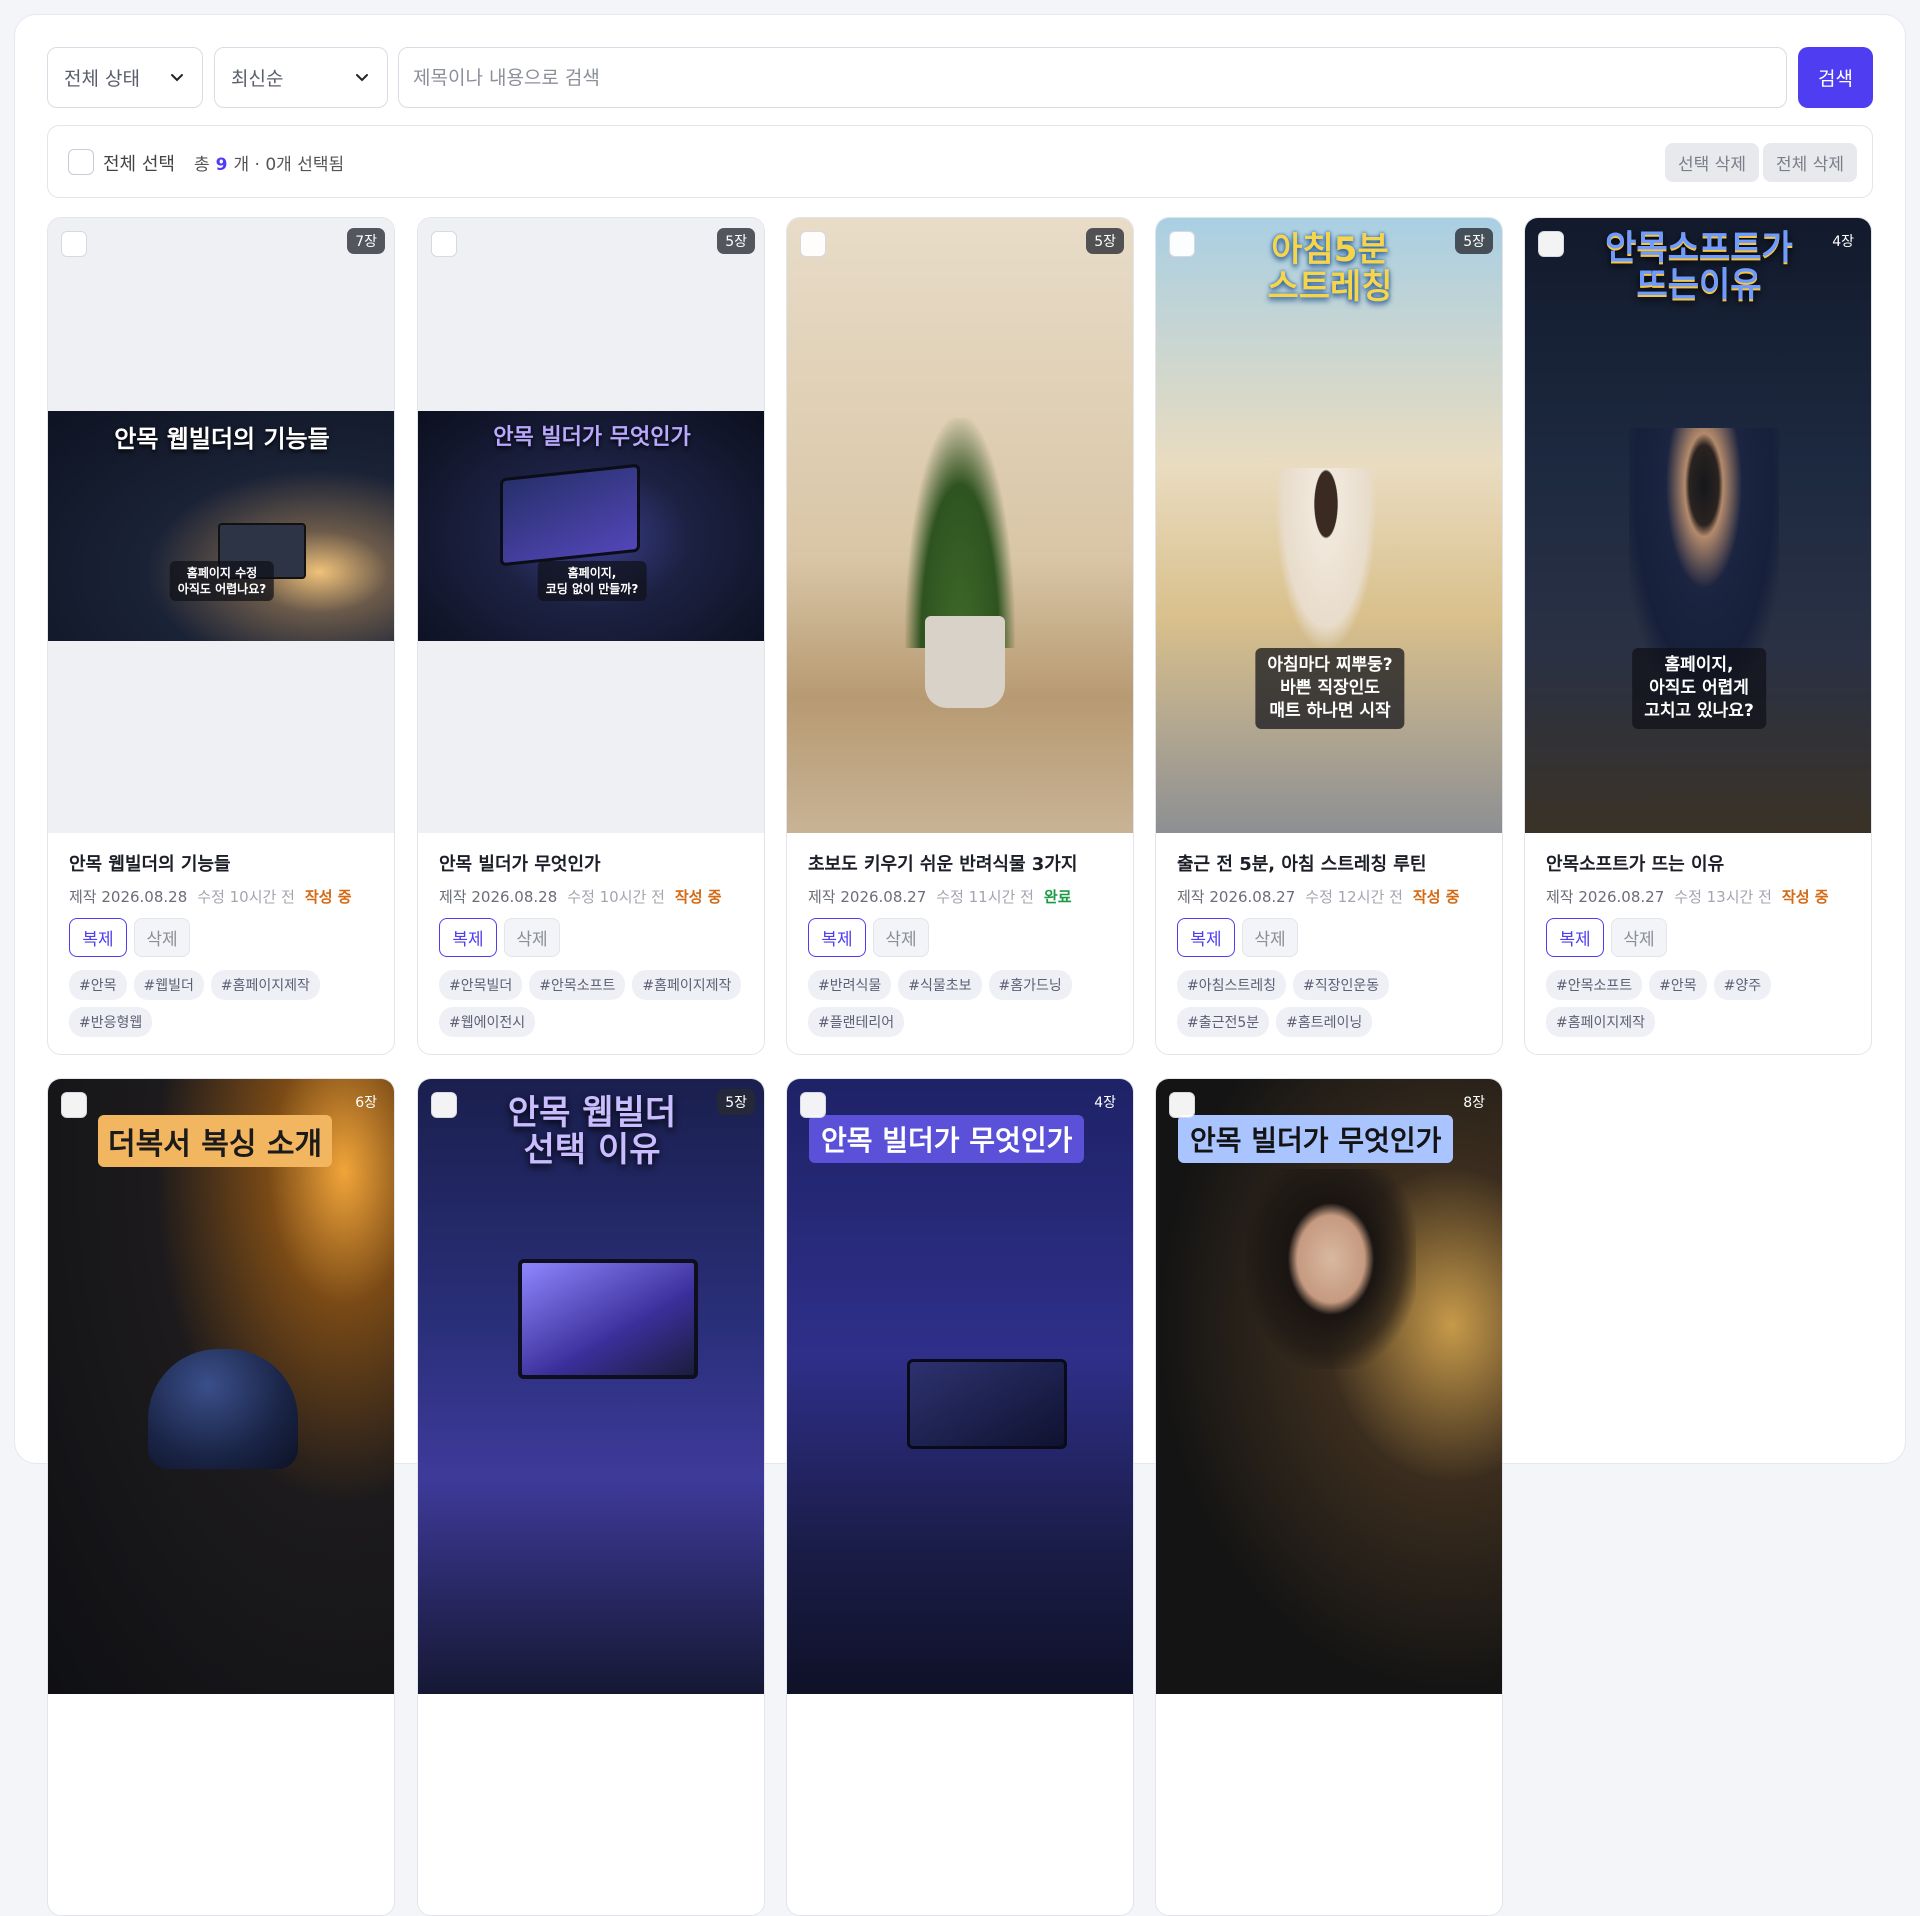 Image resolution: width=1920 pixels, height=1916 pixels. Describe the element at coordinates (856, 1022) in the screenshot. I see `tag: #플랜테리어` at that location.